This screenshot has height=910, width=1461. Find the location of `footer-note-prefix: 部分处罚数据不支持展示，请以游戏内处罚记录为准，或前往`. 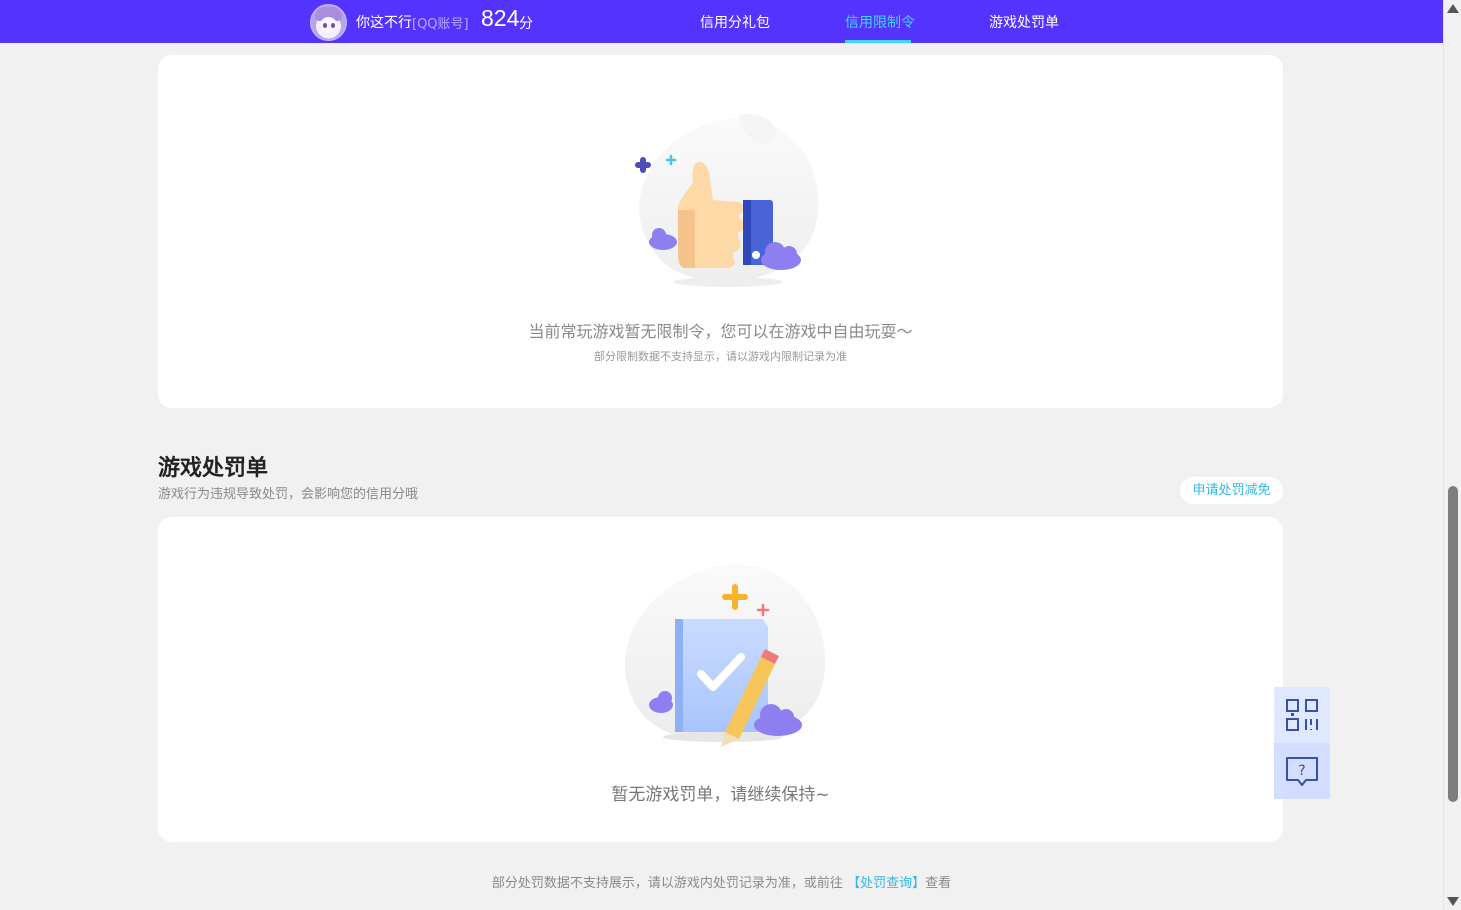

footer-note-prefix: 部分处罚数据不支持展示，请以游戏内处罚记录为准，或前往 is located at coordinates (667, 883).